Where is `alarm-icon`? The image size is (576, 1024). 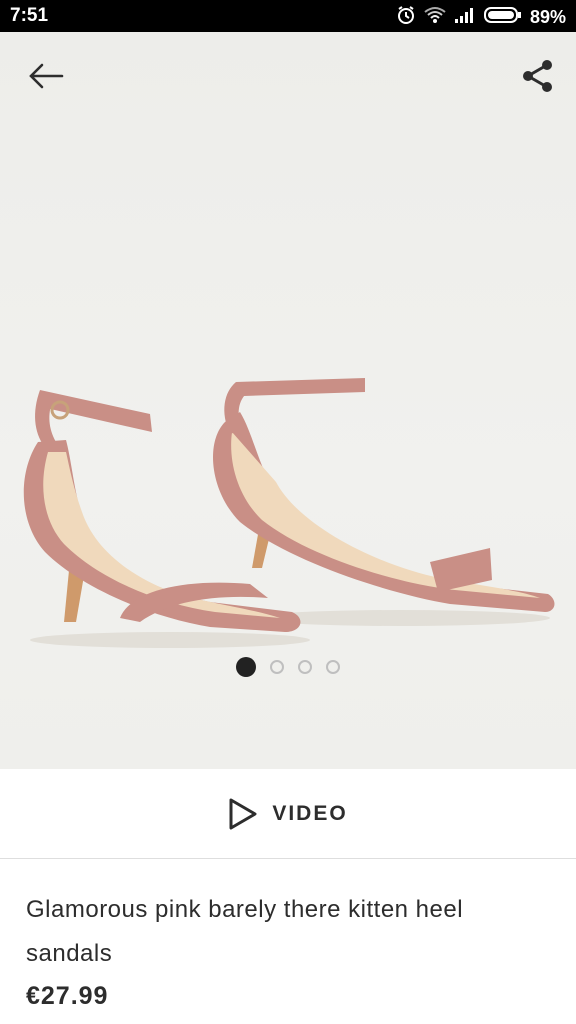
alarm-icon is located at coordinates (406, 17).